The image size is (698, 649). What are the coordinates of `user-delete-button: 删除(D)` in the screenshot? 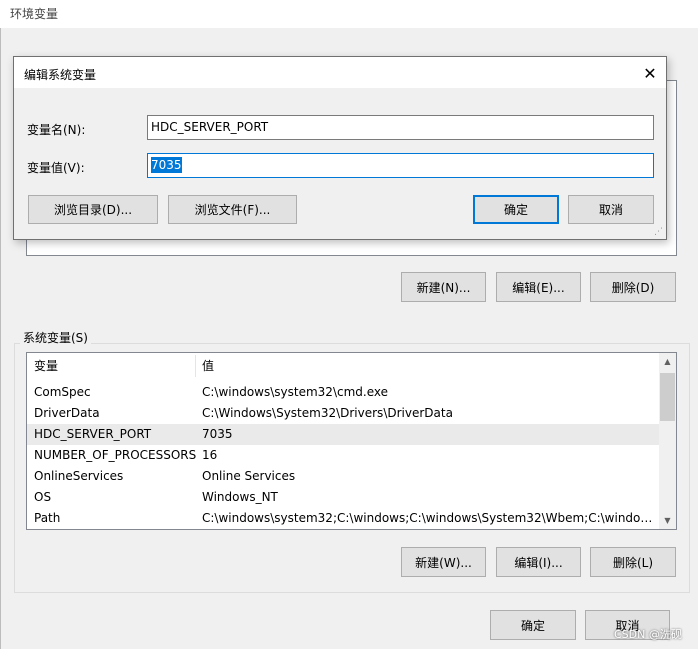 It's located at (633, 287).